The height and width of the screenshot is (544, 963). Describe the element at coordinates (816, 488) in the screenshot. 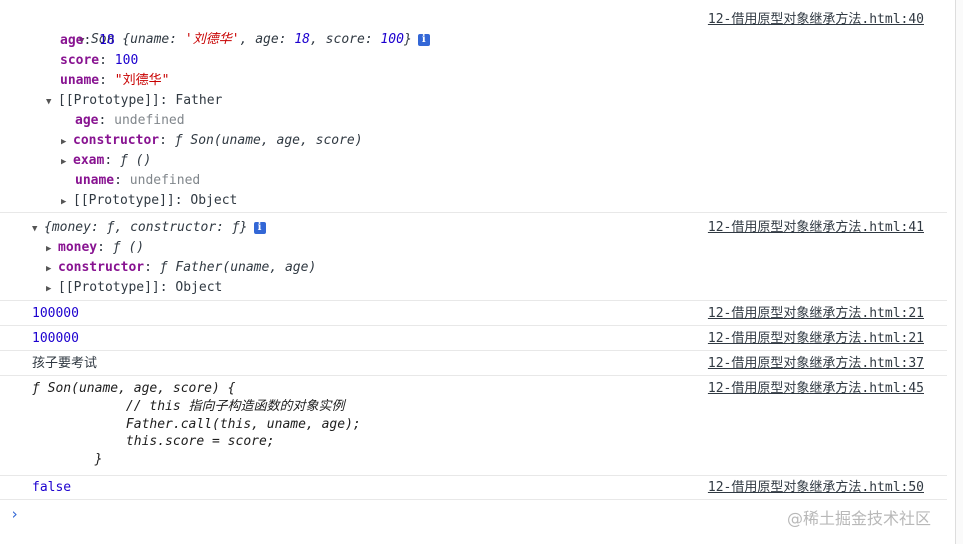

I see `source-link: 12-借用原型对象继承方法.html:50` at that location.